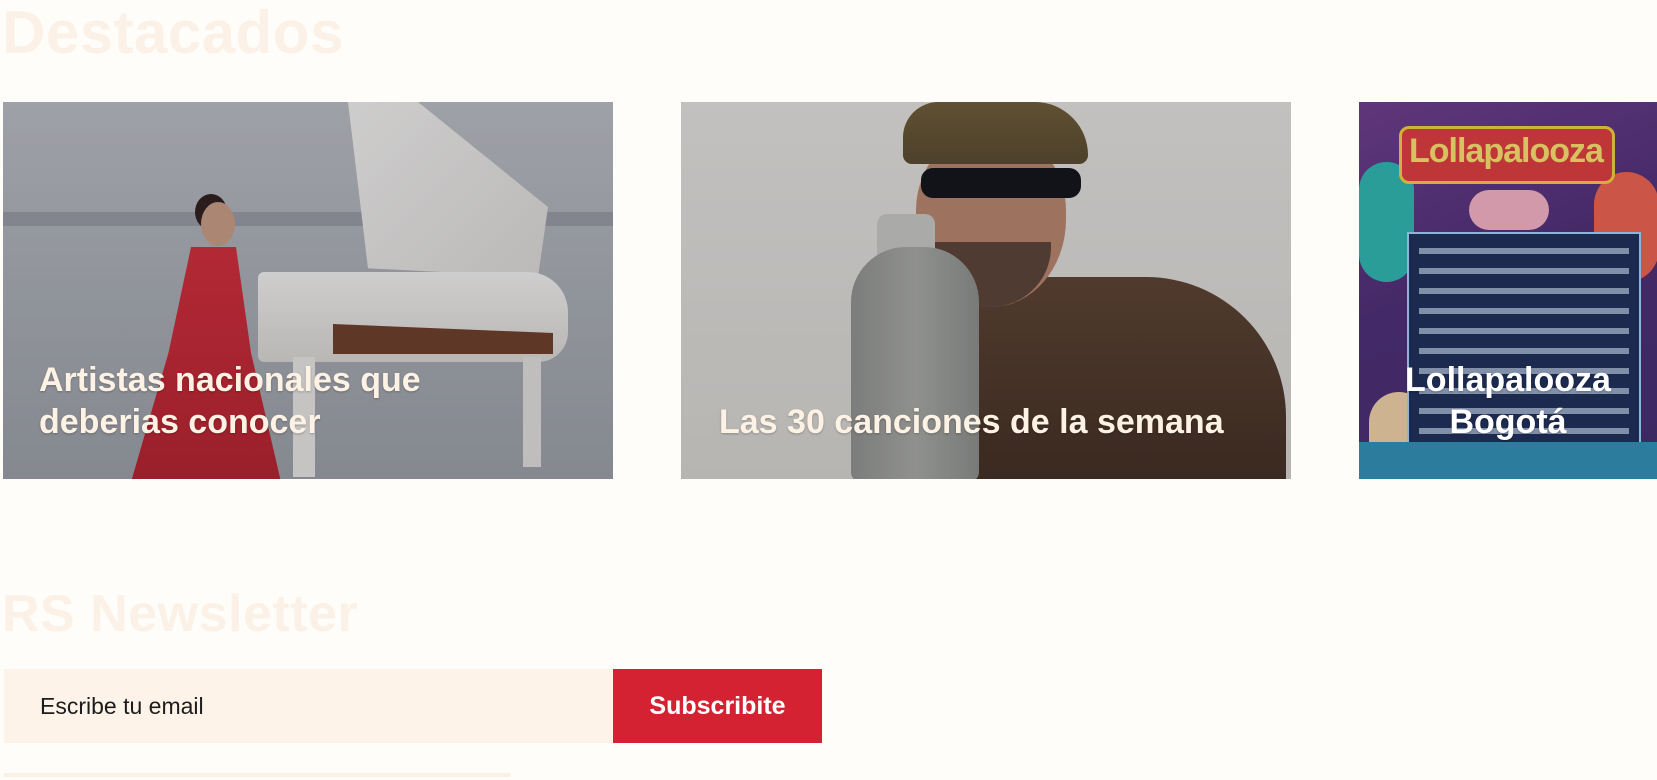  Describe the element at coordinates (999, 422) in the screenshot. I see `card-title: Las 30 canciones de la semana` at that location.